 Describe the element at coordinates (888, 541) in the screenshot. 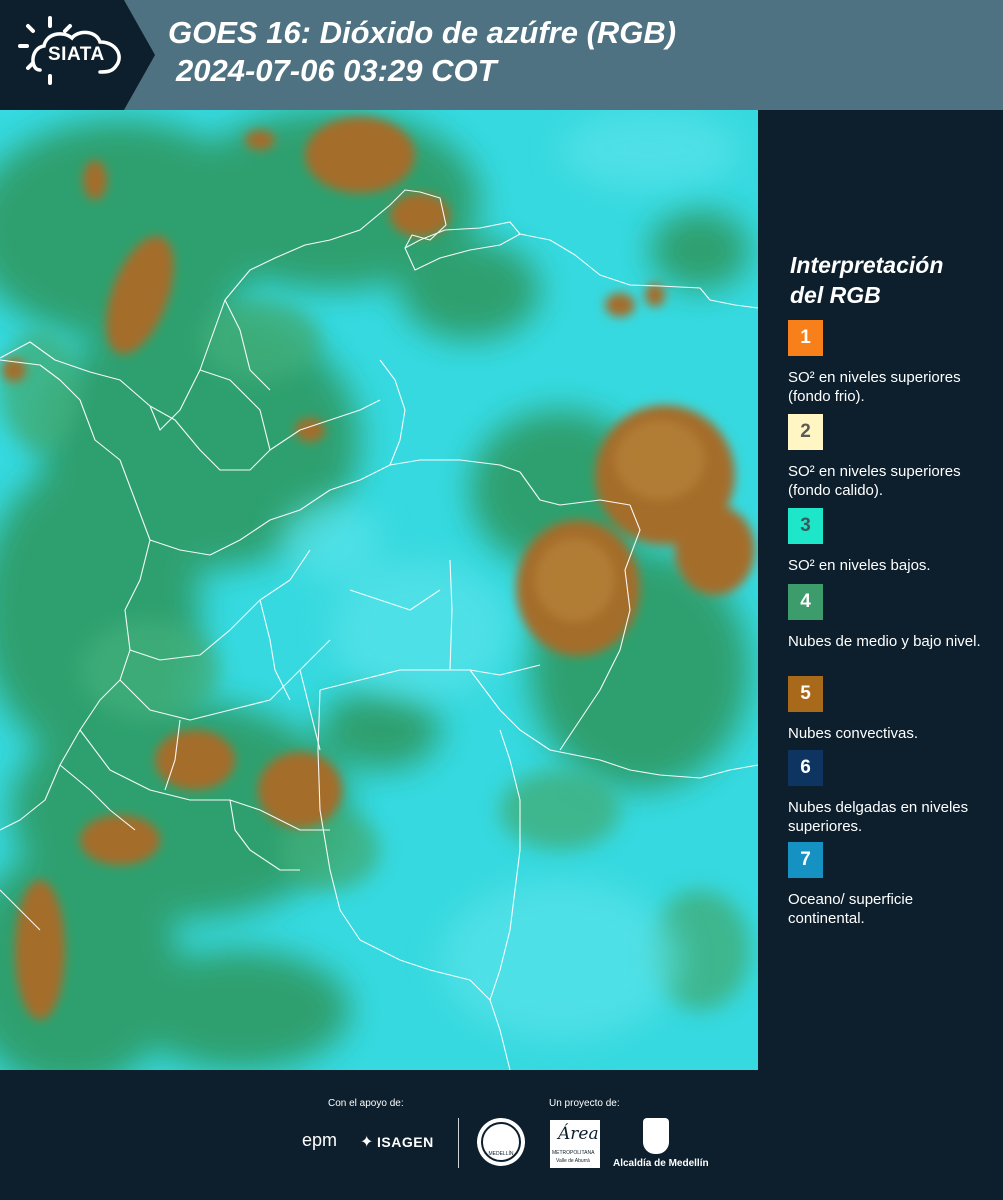

I see `legend-item-3: 3 SO² en niveles bajos.` at that location.